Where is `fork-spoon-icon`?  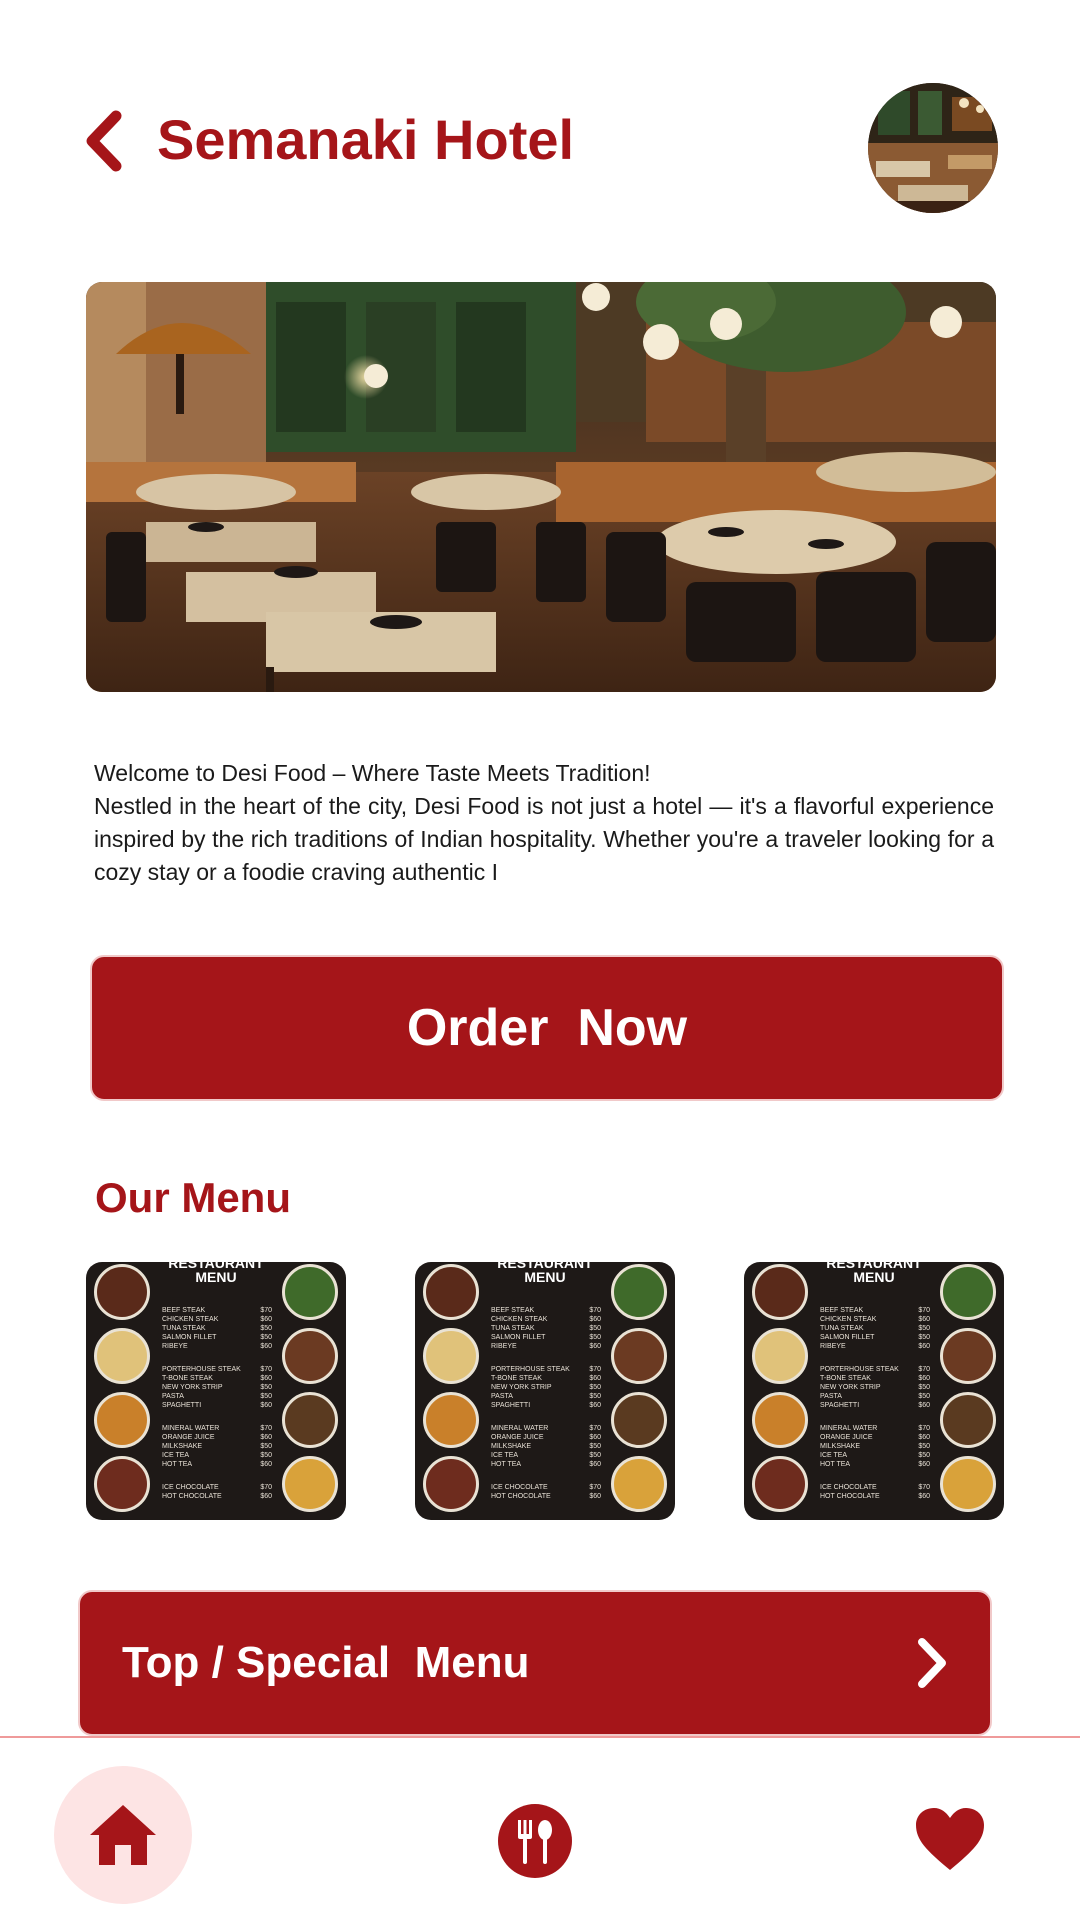
fork-spoon-icon is located at coordinates (535, 1841).